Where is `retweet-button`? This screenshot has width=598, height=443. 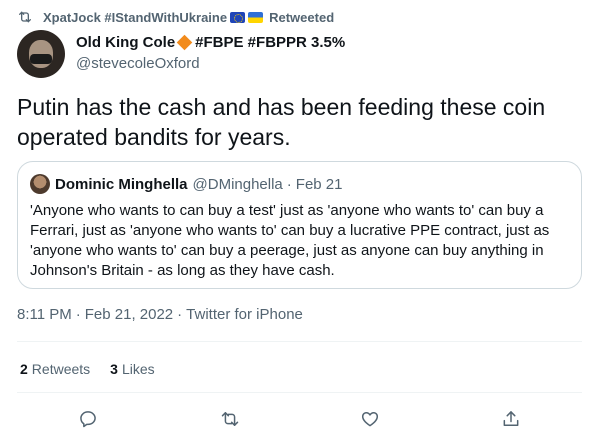 retweet-button is located at coordinates (230, 419).